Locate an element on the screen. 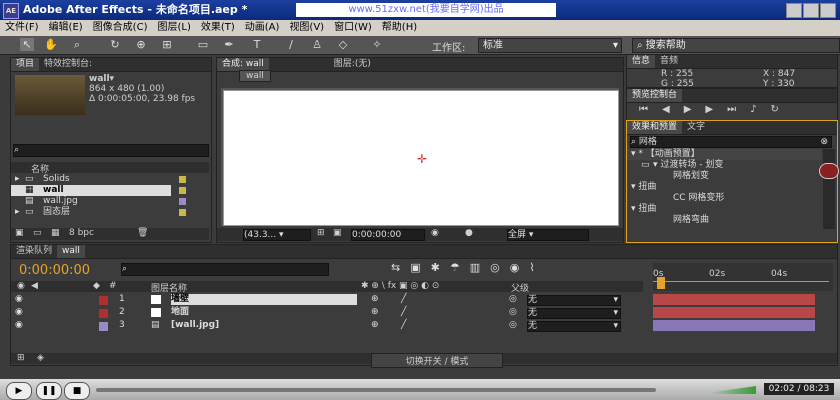  menu-edit: 编辑(E) is located at coordinates (66, 27).